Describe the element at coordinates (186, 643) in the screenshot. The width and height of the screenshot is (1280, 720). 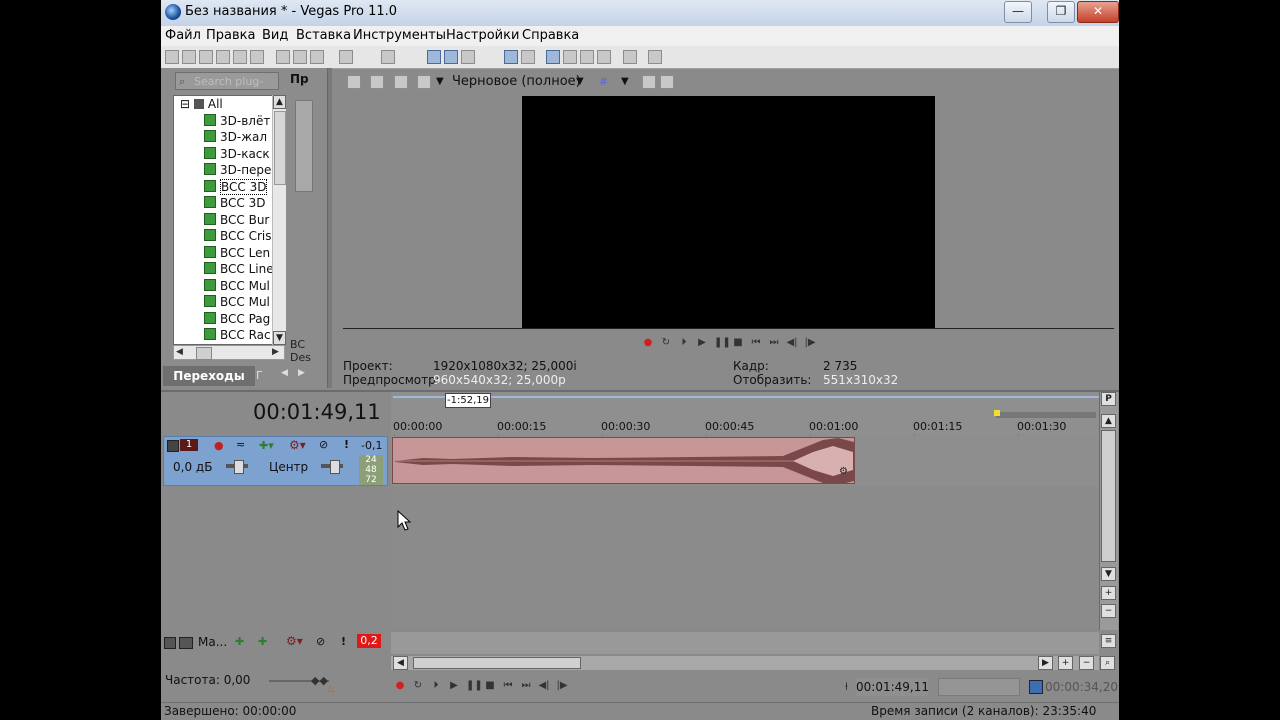
I see `master-bus-icon` at that location.